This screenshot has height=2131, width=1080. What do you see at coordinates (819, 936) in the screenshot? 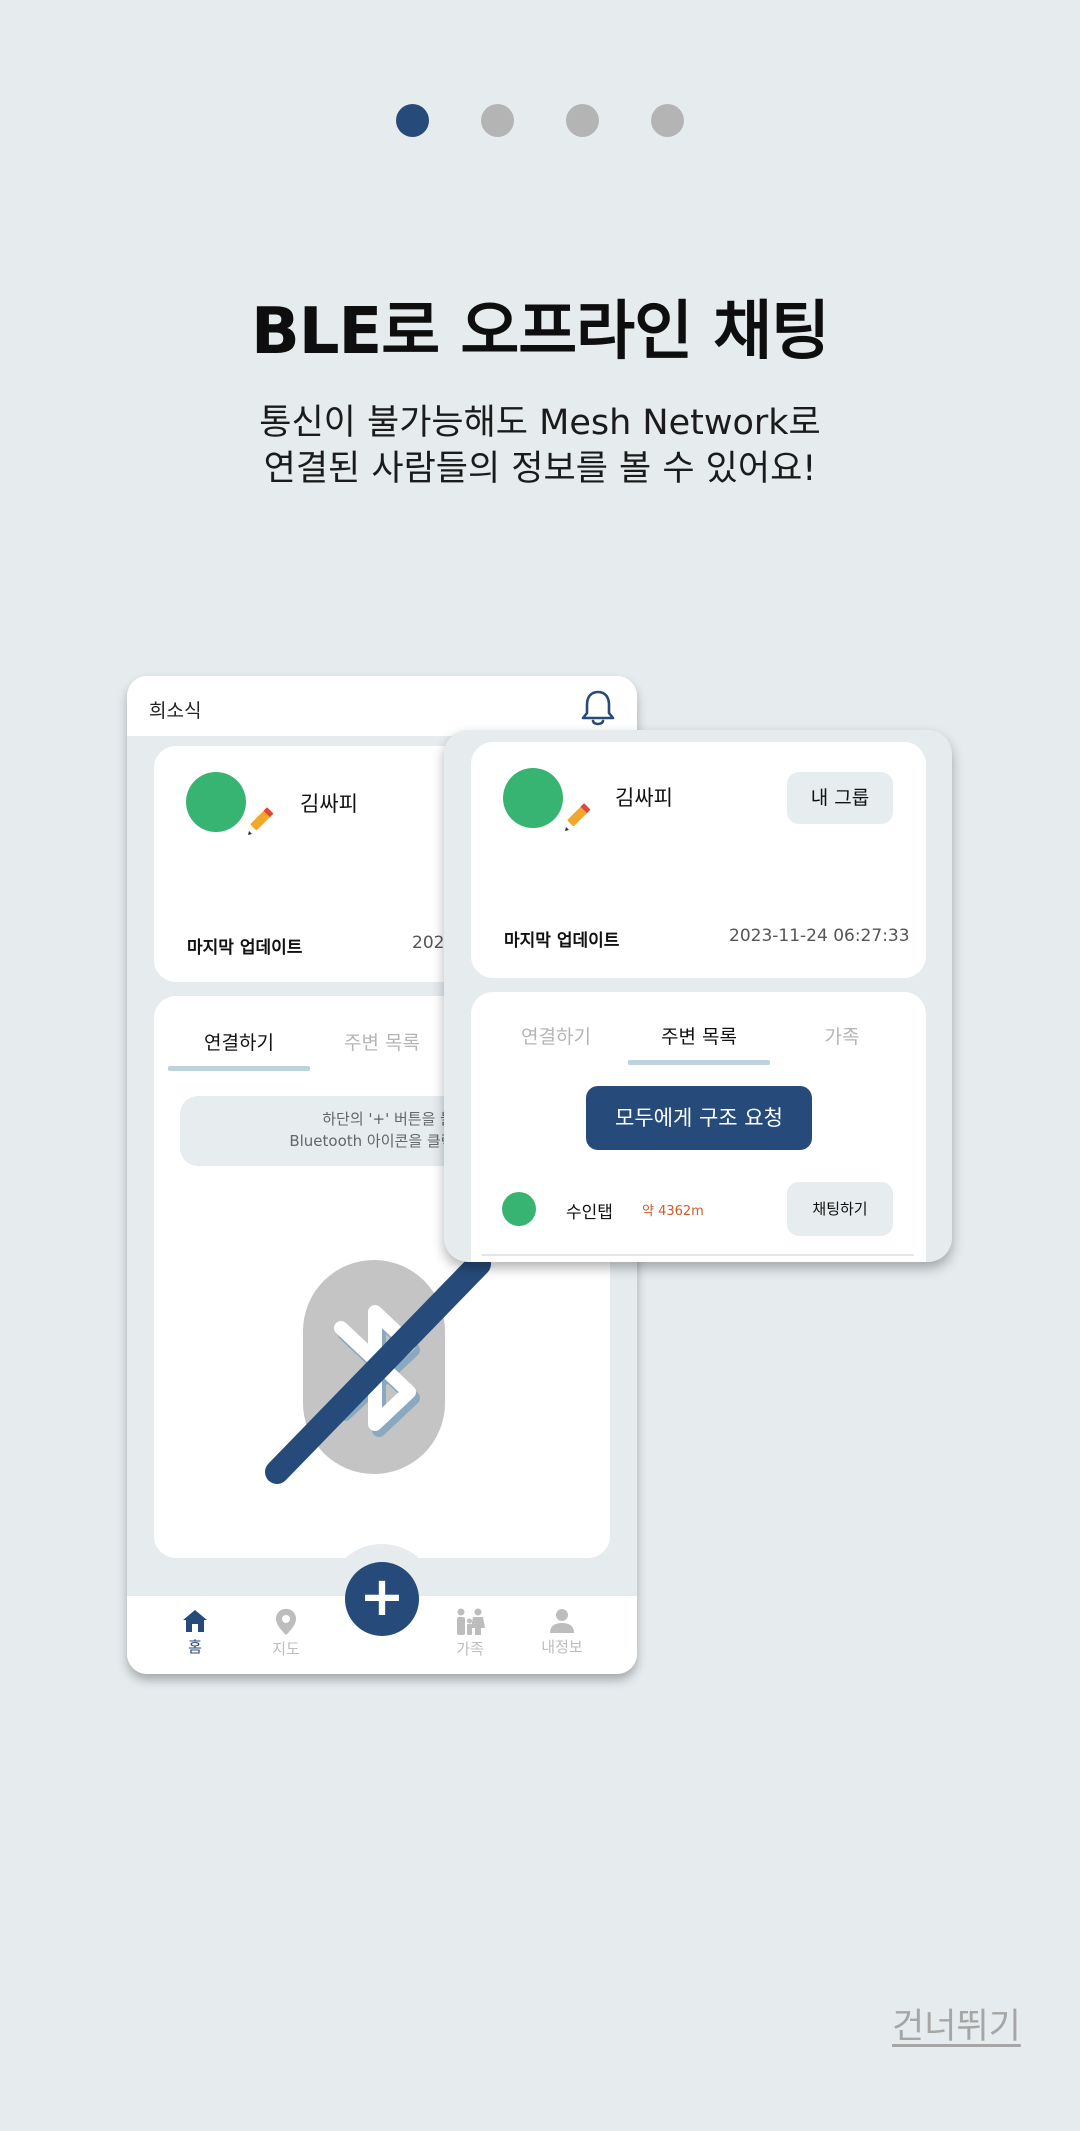
I see `last-update-value: 2023-11-24 06:27:33` at bounding box center [819, 936].